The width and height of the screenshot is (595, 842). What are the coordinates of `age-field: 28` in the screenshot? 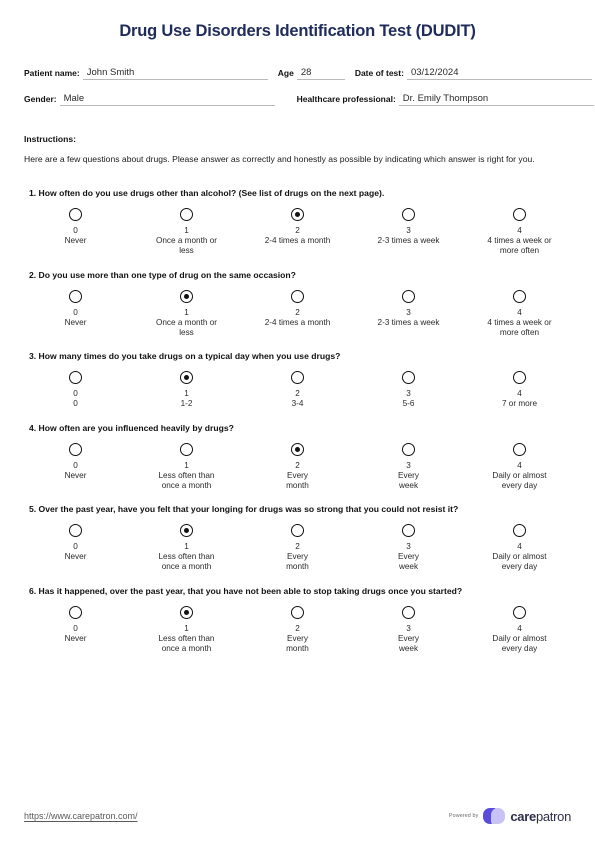 It's located at (320, 72).